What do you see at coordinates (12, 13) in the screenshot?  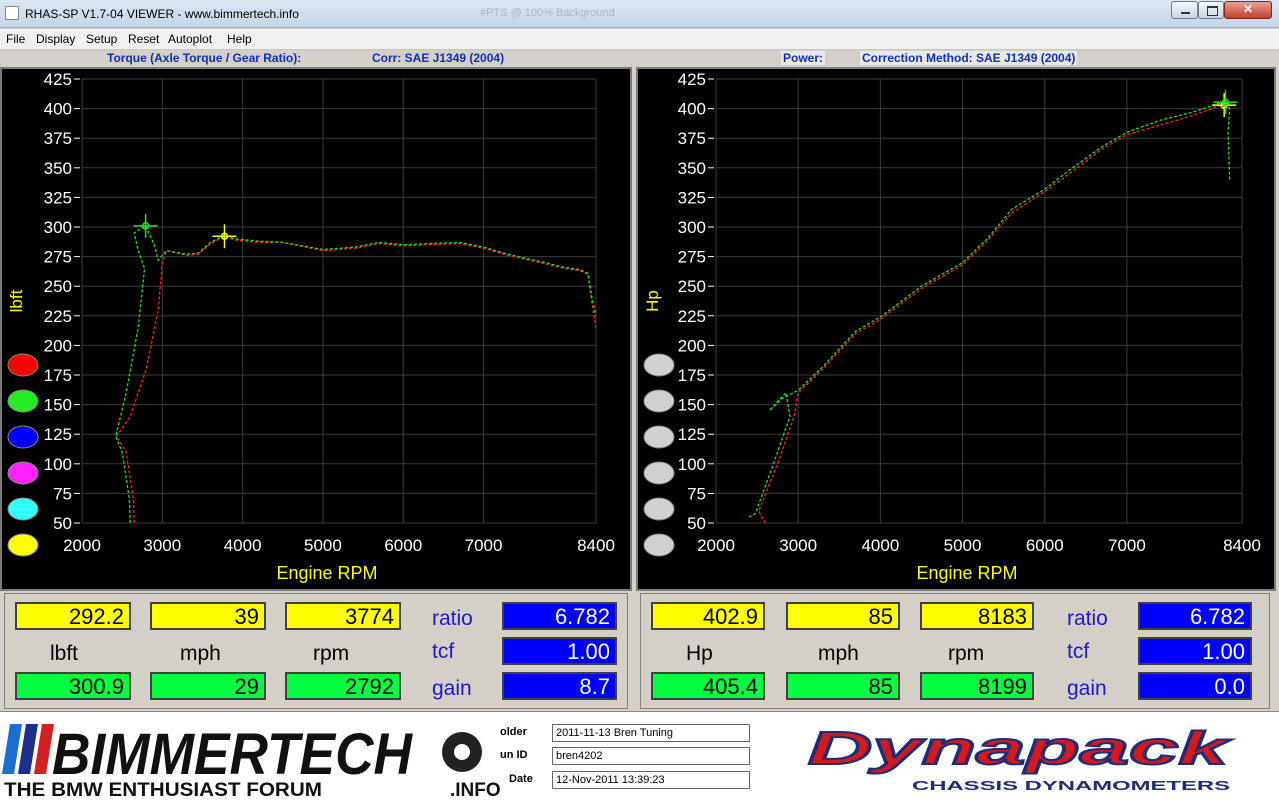 I see `app-icon` at bounding box center [12, 13].